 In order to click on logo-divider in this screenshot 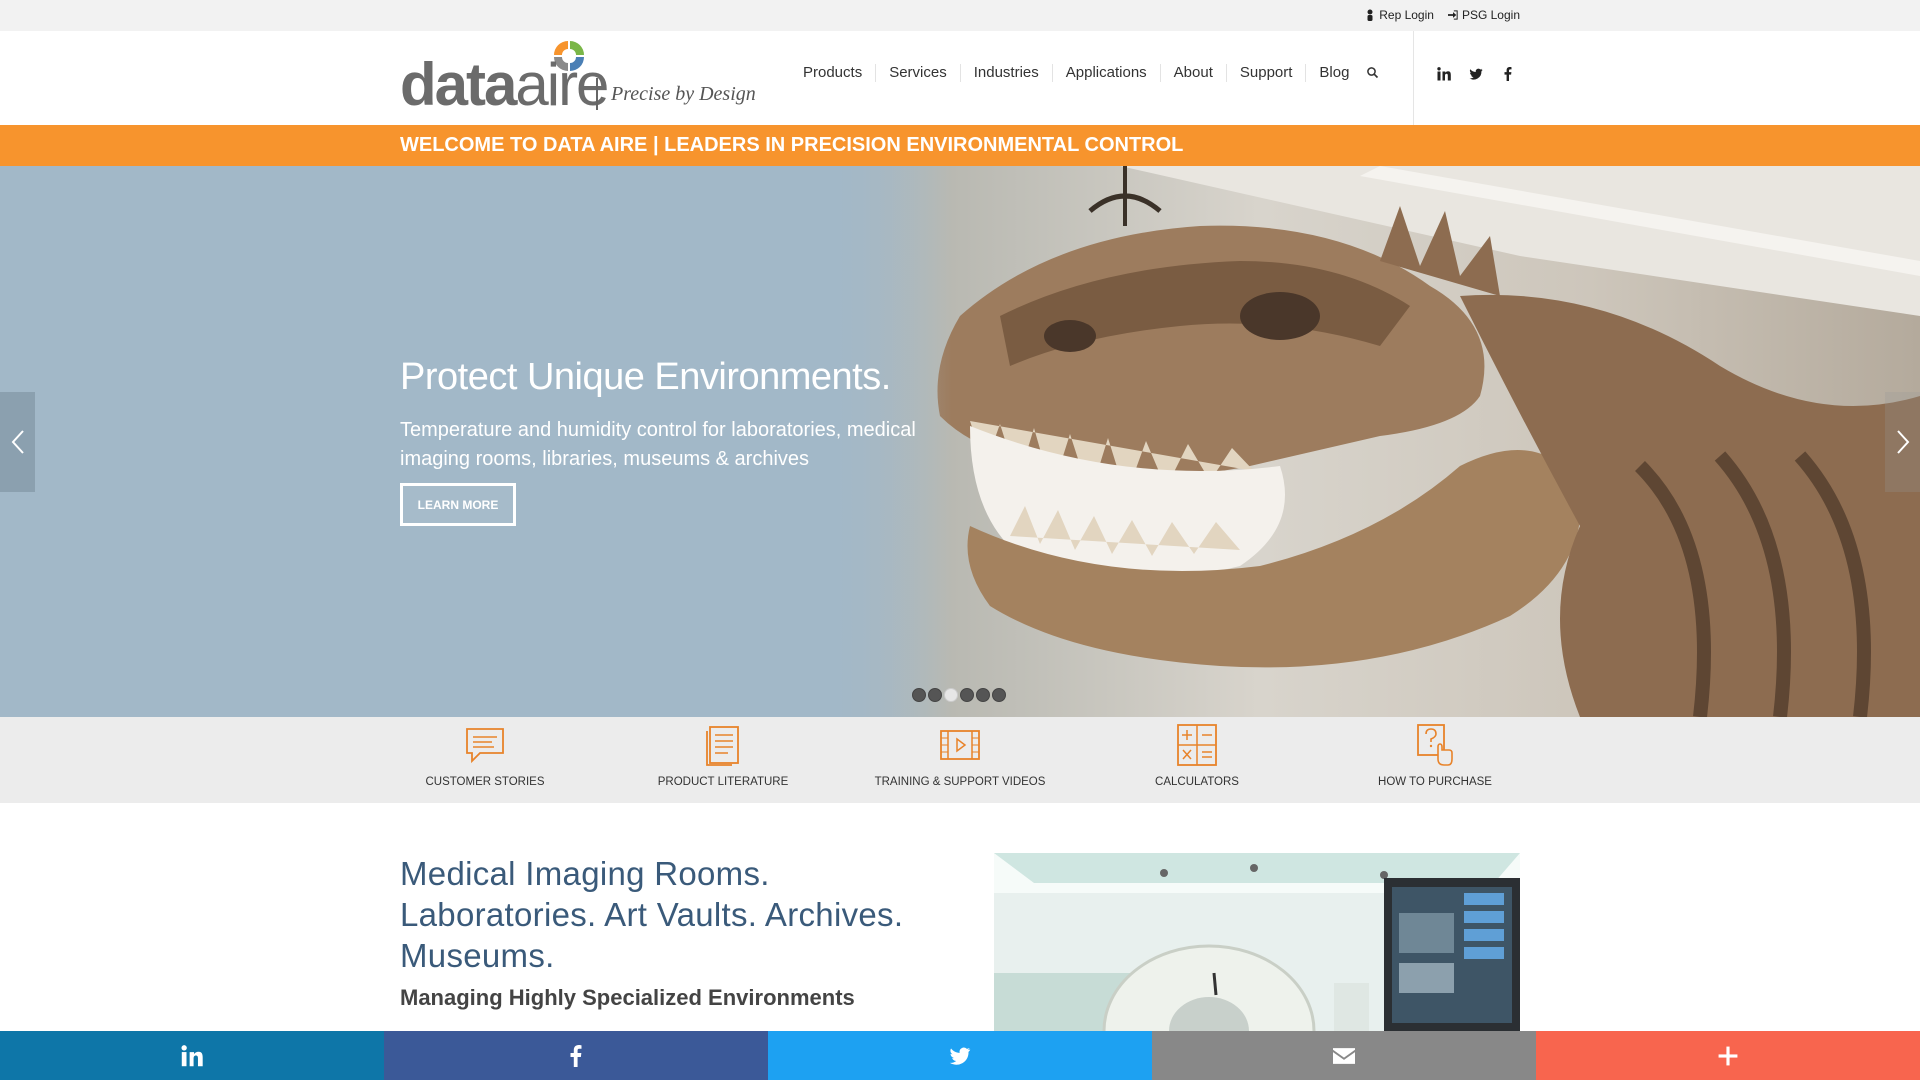, I will do `click(597, 94)`.